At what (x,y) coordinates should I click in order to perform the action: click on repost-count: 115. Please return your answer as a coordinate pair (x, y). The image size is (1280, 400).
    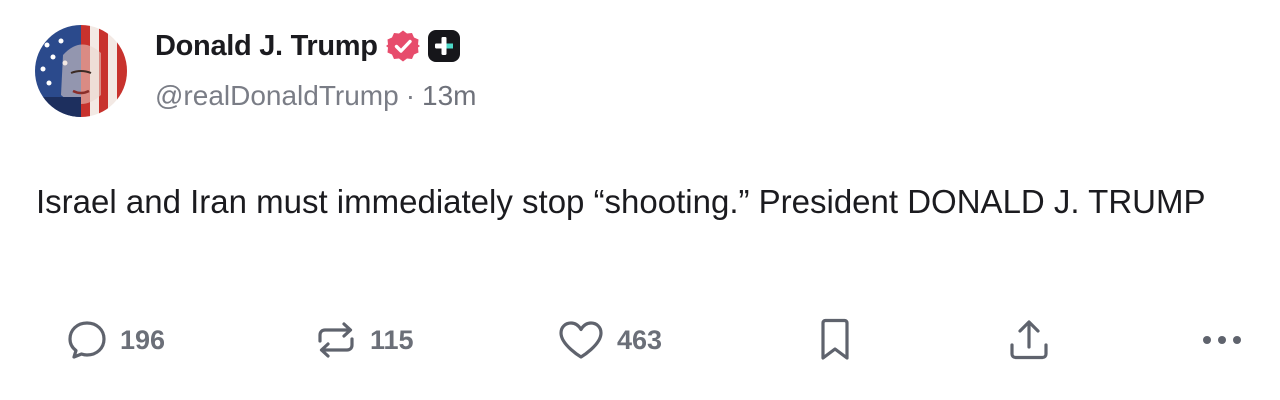
    Looking at the image, I should click on (392, 339).